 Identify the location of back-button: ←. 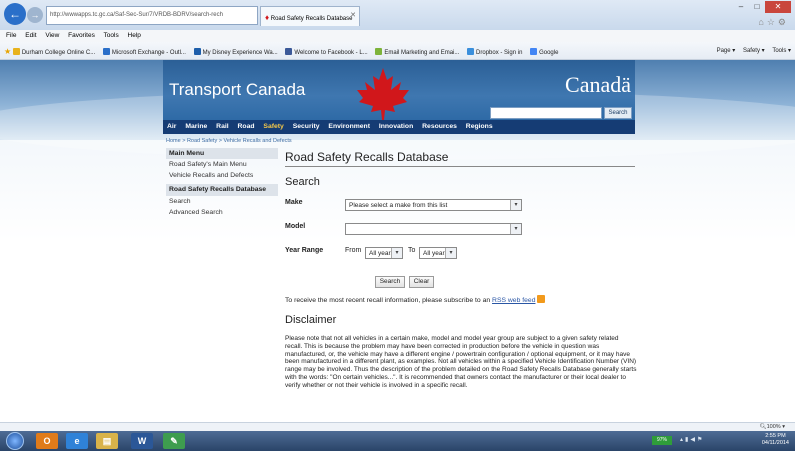
(15, 14).